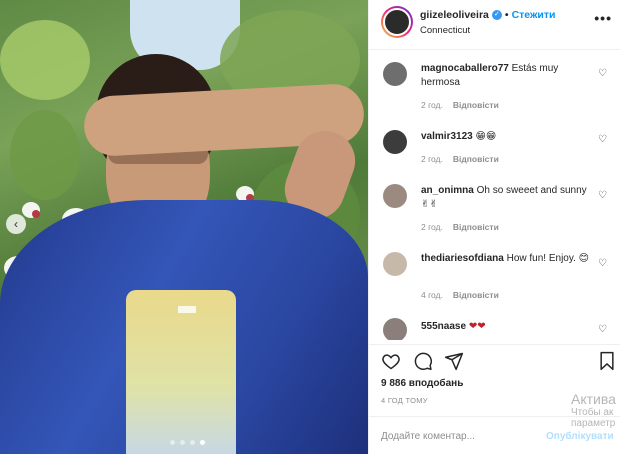  I want to click on share-icon, so click(454, 361).